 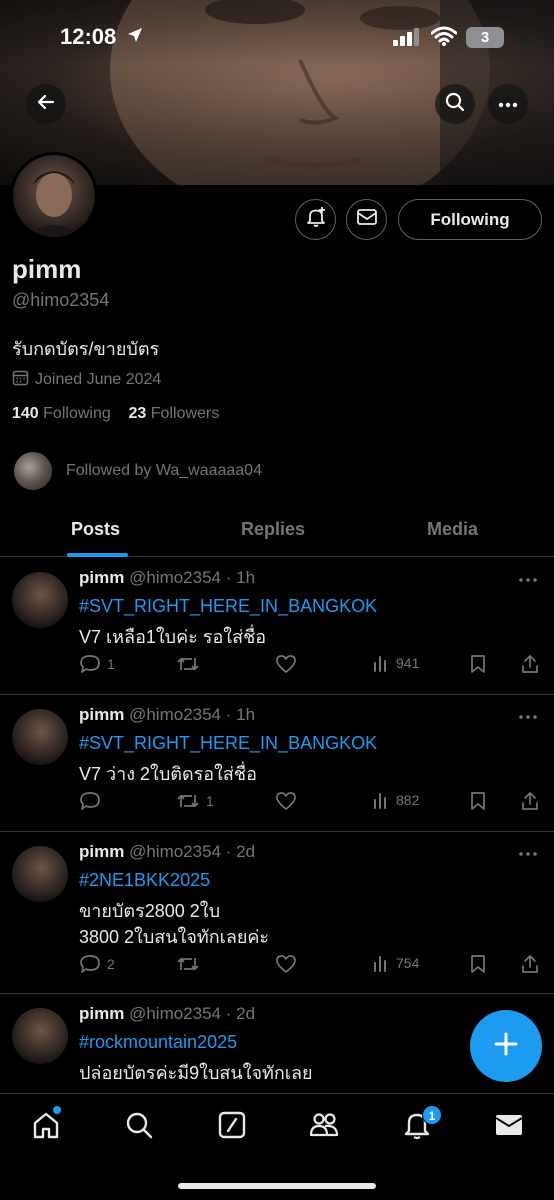 I want to click on compose-button, so click(x=506, y=1046).